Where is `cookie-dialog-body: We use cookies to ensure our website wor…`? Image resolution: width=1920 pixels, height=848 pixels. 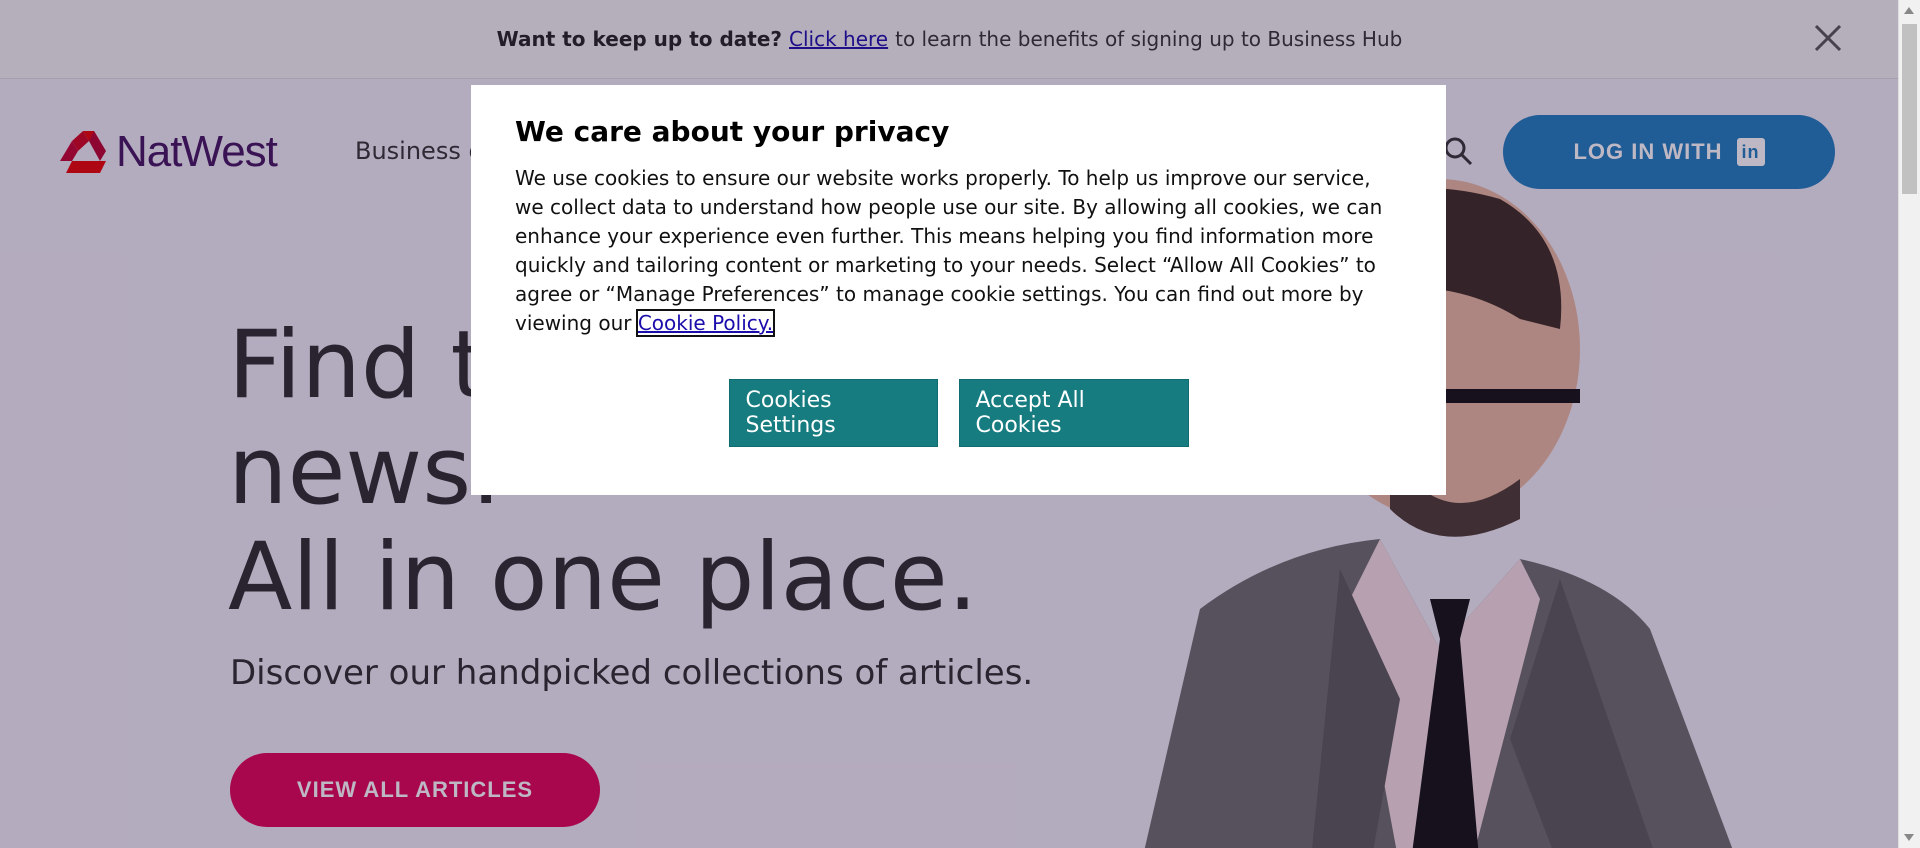
cookie-dialog-body: We use cookies to ensure our website wor… is located at coordinates (958, 251).